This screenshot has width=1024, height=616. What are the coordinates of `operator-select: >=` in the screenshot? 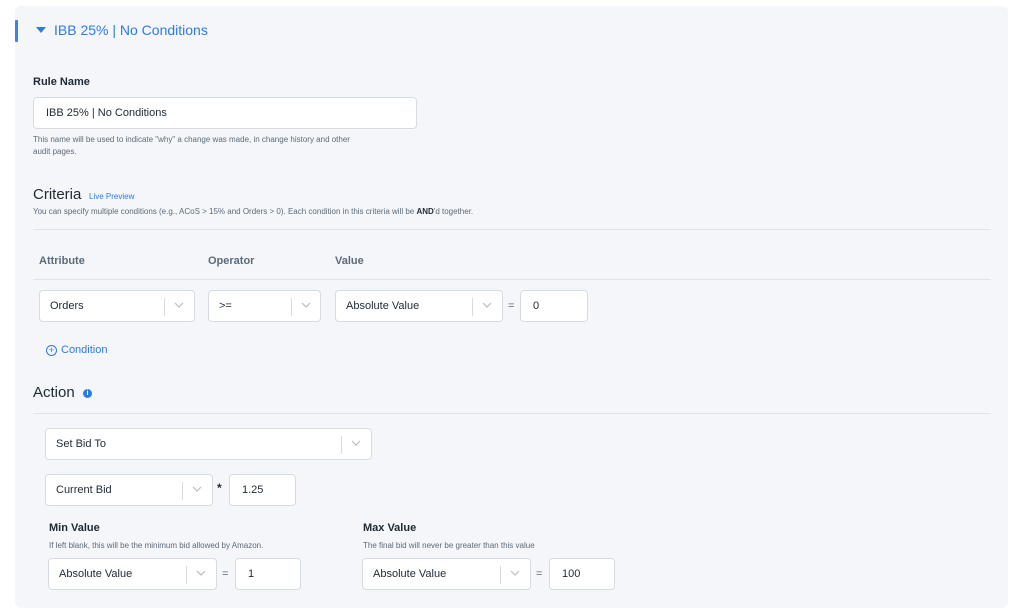 It's located at (264, 306).